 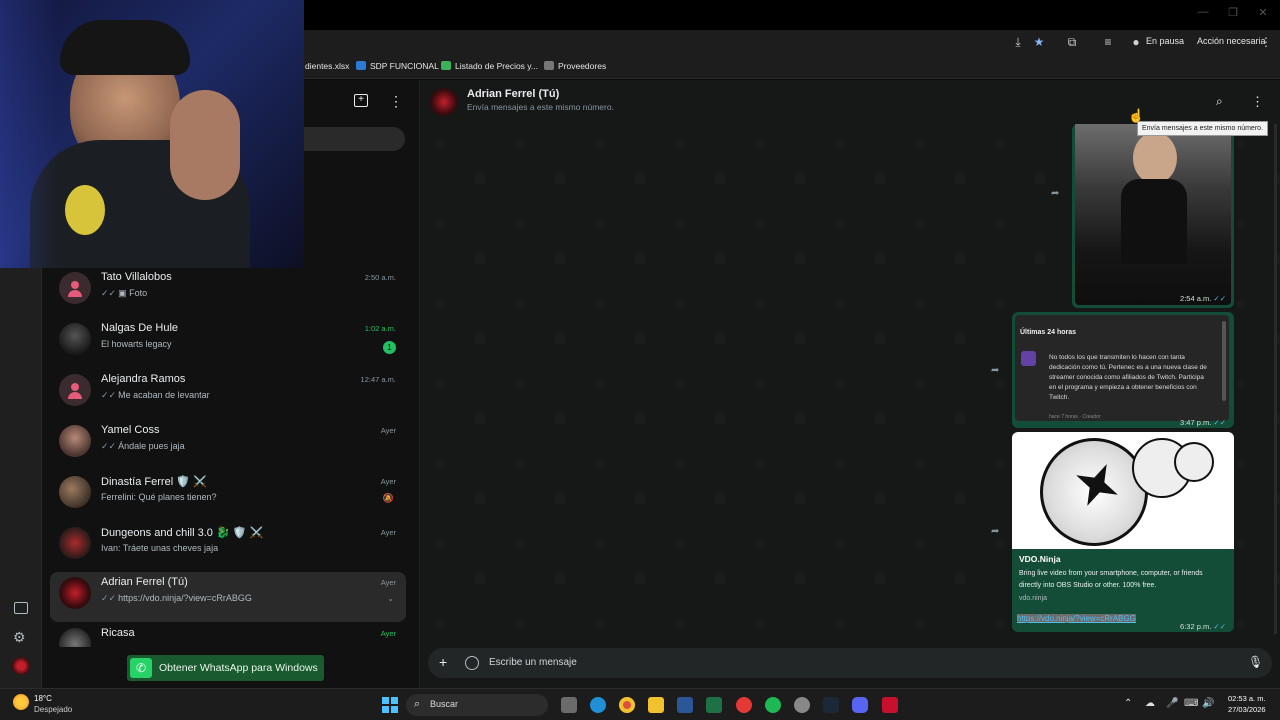 What do you see at coordinates (569, 705) in the screenshot?
I see `task-view-icon` at bounding box center [569, 705].